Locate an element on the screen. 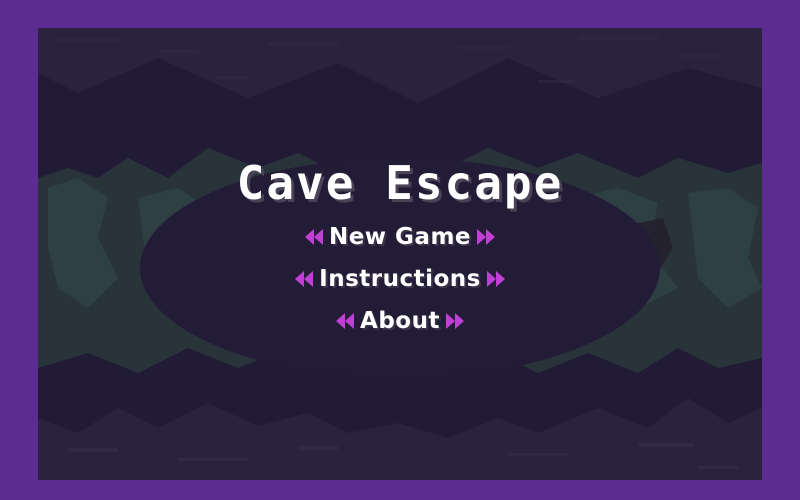 The image size is (800, 500). menu-label-instructions: Instructions is located at coordinates (400, 279).